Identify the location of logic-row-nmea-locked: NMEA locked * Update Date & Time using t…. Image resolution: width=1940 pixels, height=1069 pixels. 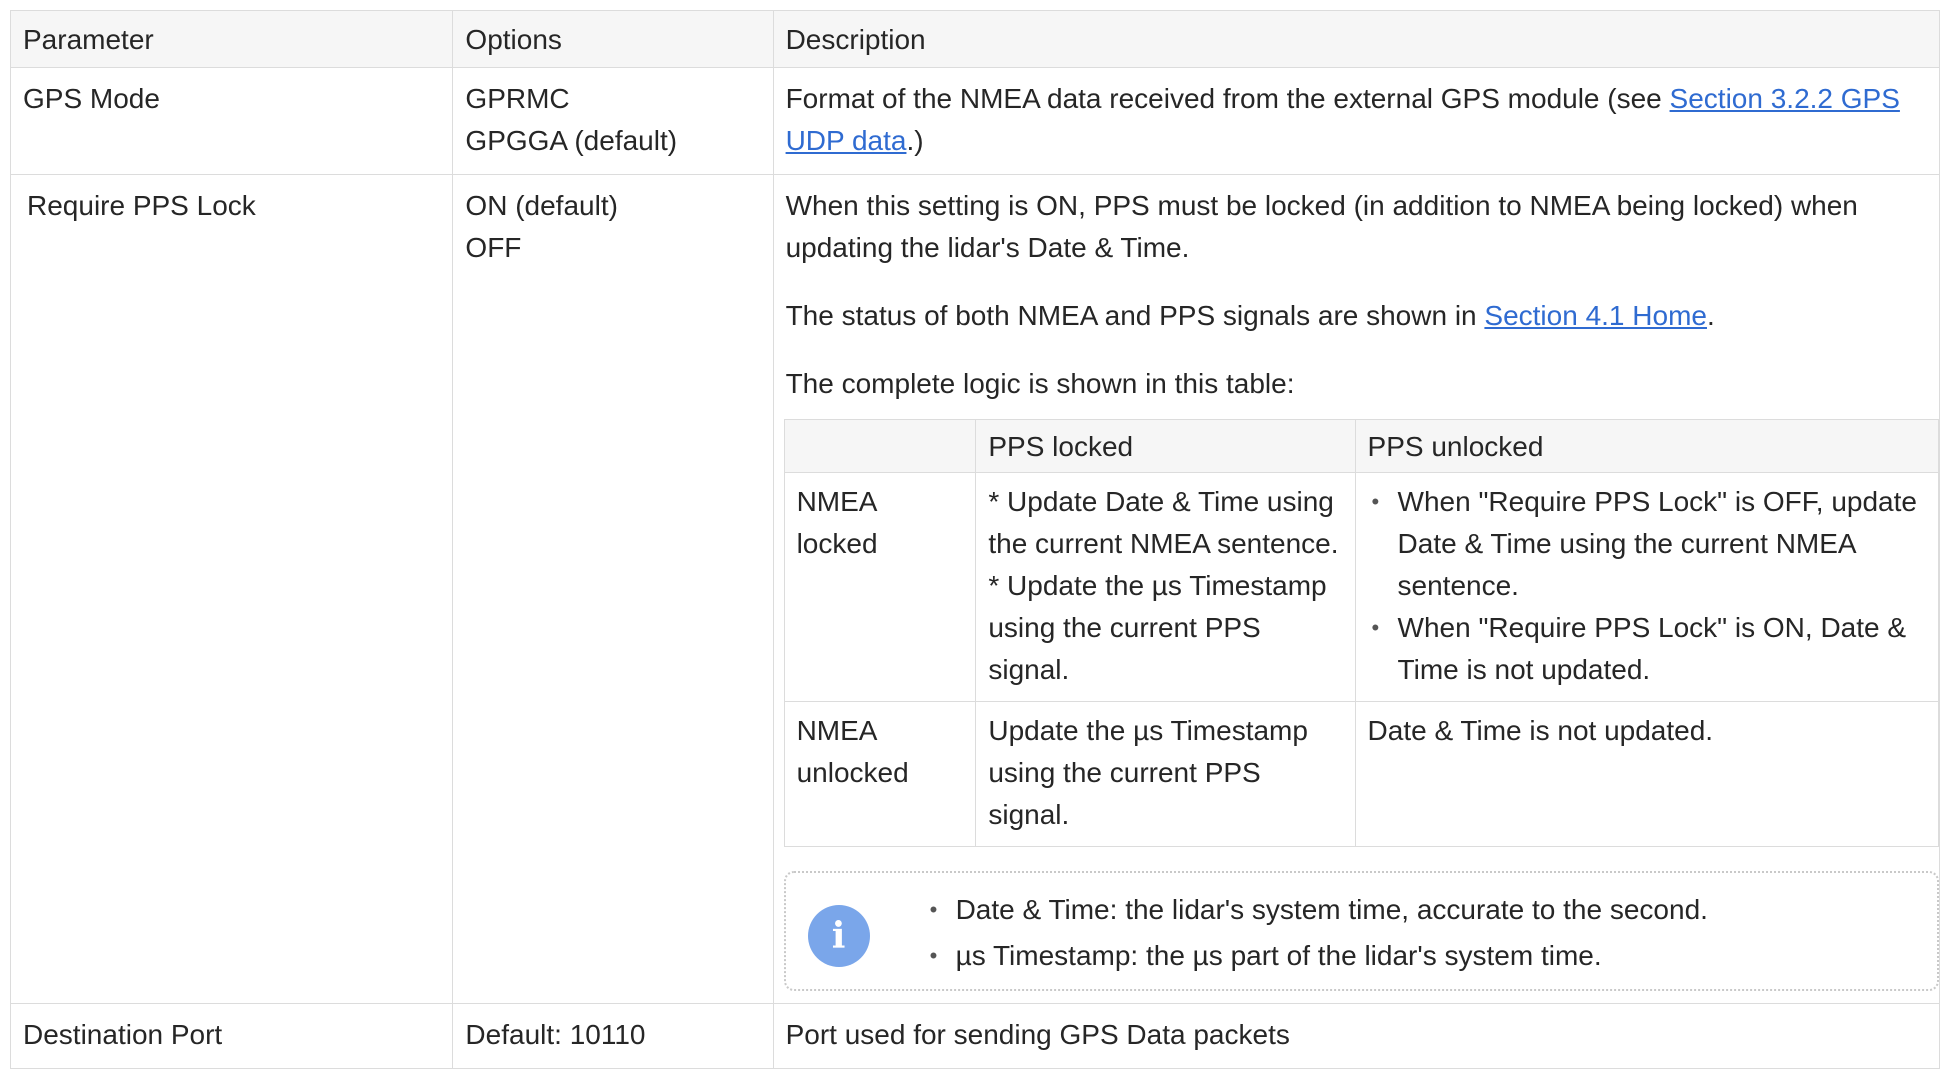
(1361, 587).